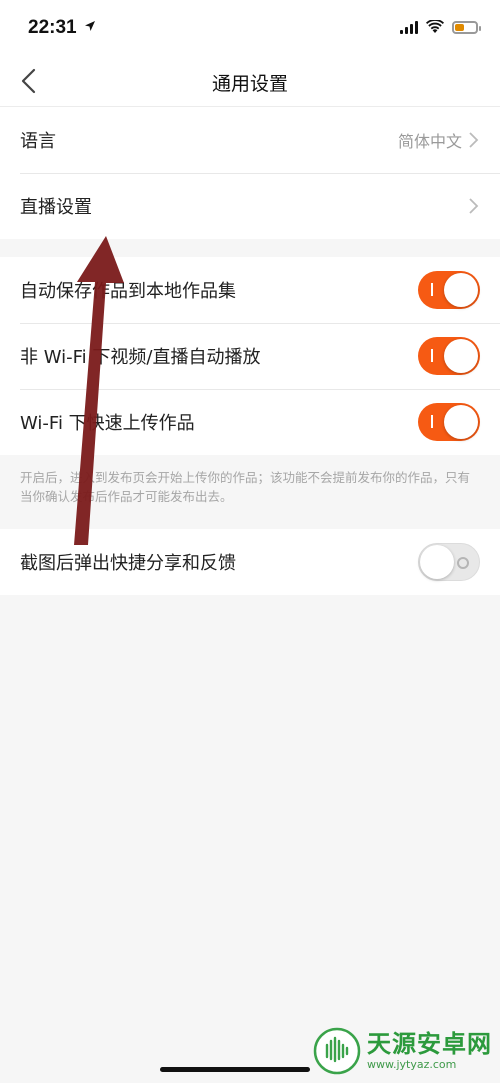  Describe the element at coordinates (38, 141) in the screenshot. I see `language-label: 语言` at that location.